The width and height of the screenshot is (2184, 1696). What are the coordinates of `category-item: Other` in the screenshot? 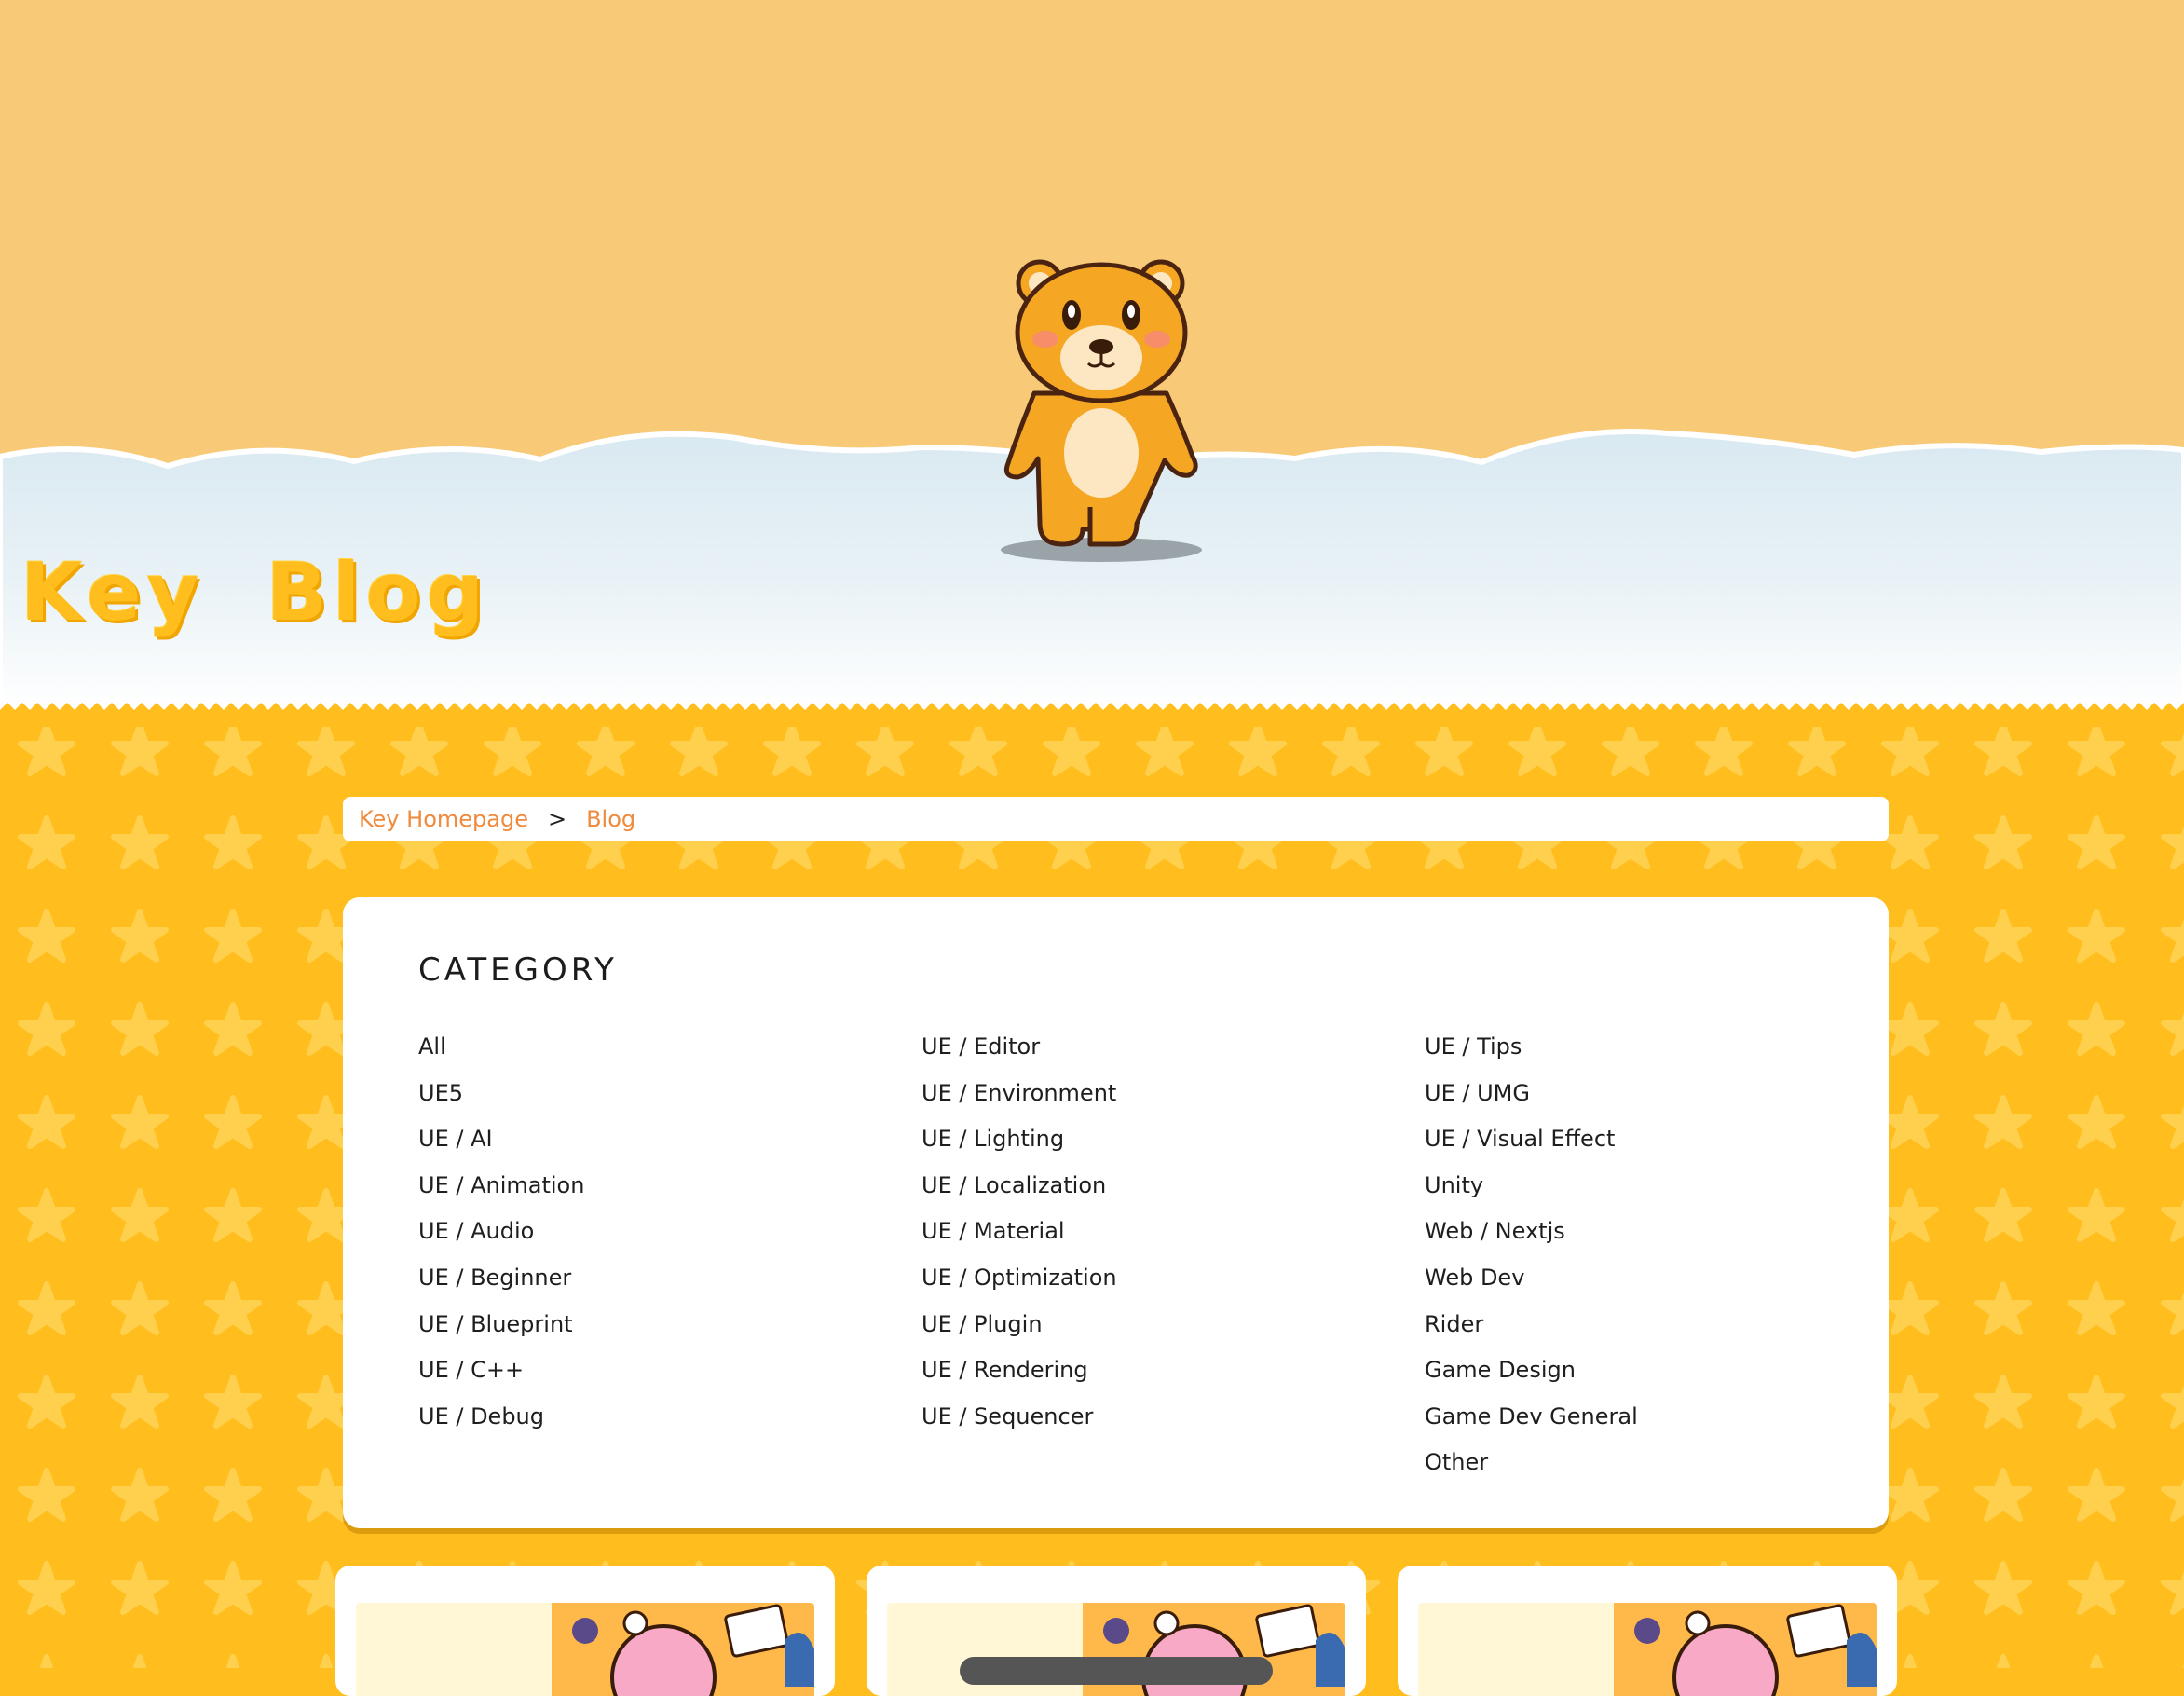 It's located at (1531, 1463).